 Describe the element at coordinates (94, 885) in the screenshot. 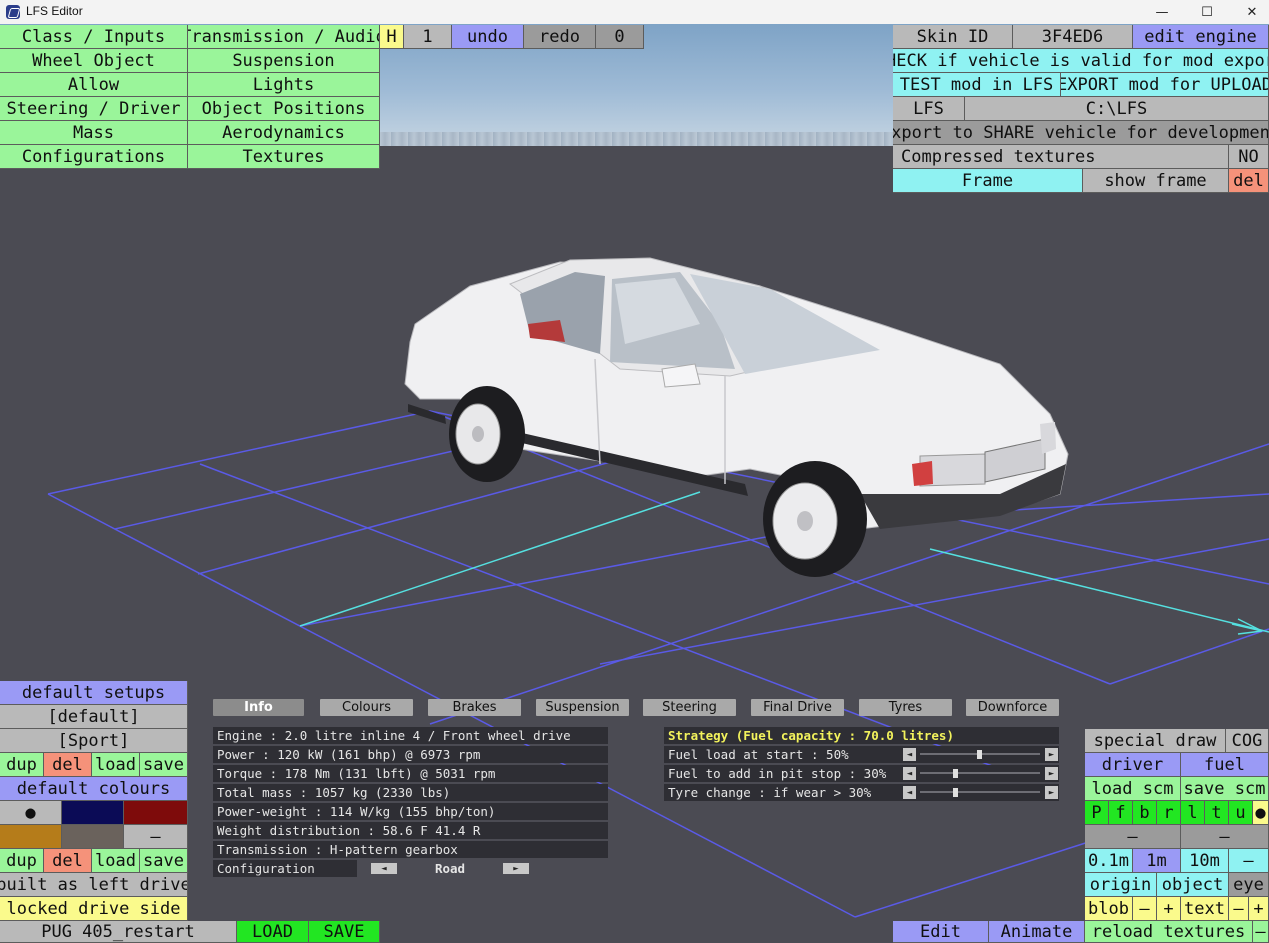

I see `built-as-left-drive-button: built as left drive` at that location.